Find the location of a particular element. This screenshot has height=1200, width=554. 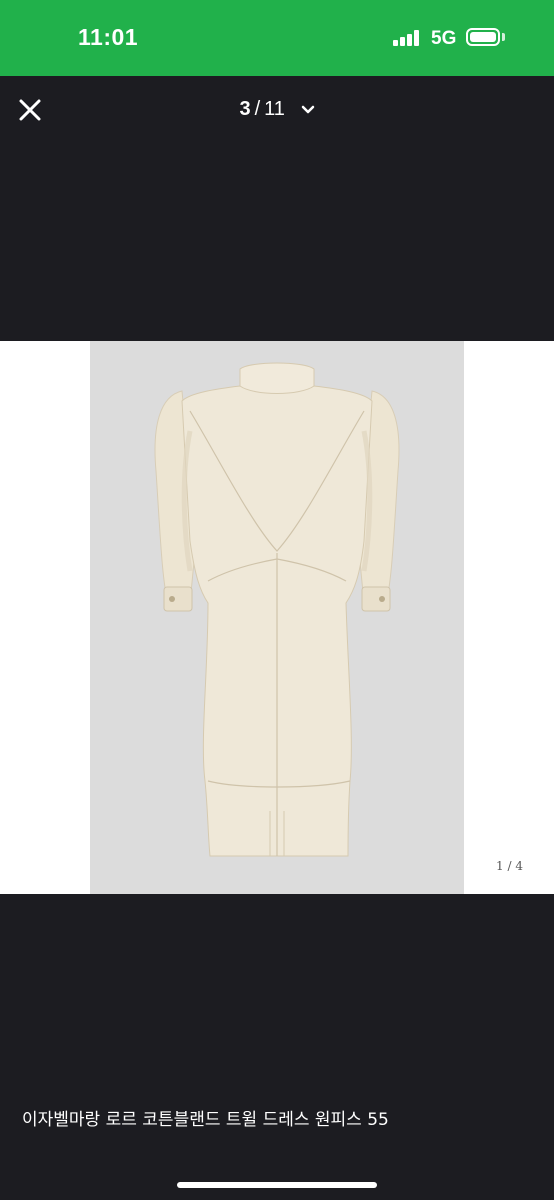

total-image-count: 11 is located at coordinates (274, 109).